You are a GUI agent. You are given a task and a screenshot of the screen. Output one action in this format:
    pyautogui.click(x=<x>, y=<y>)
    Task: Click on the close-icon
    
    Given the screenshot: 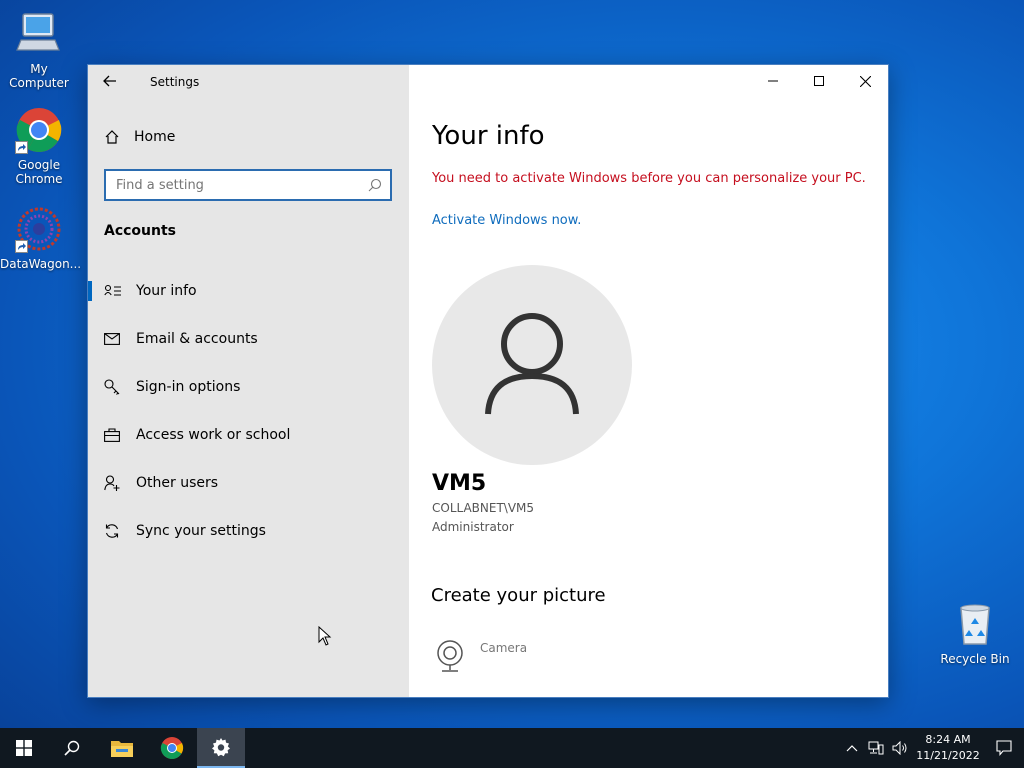 What is the action you would take?
    pyautogui.click(x=865, y=81)
    